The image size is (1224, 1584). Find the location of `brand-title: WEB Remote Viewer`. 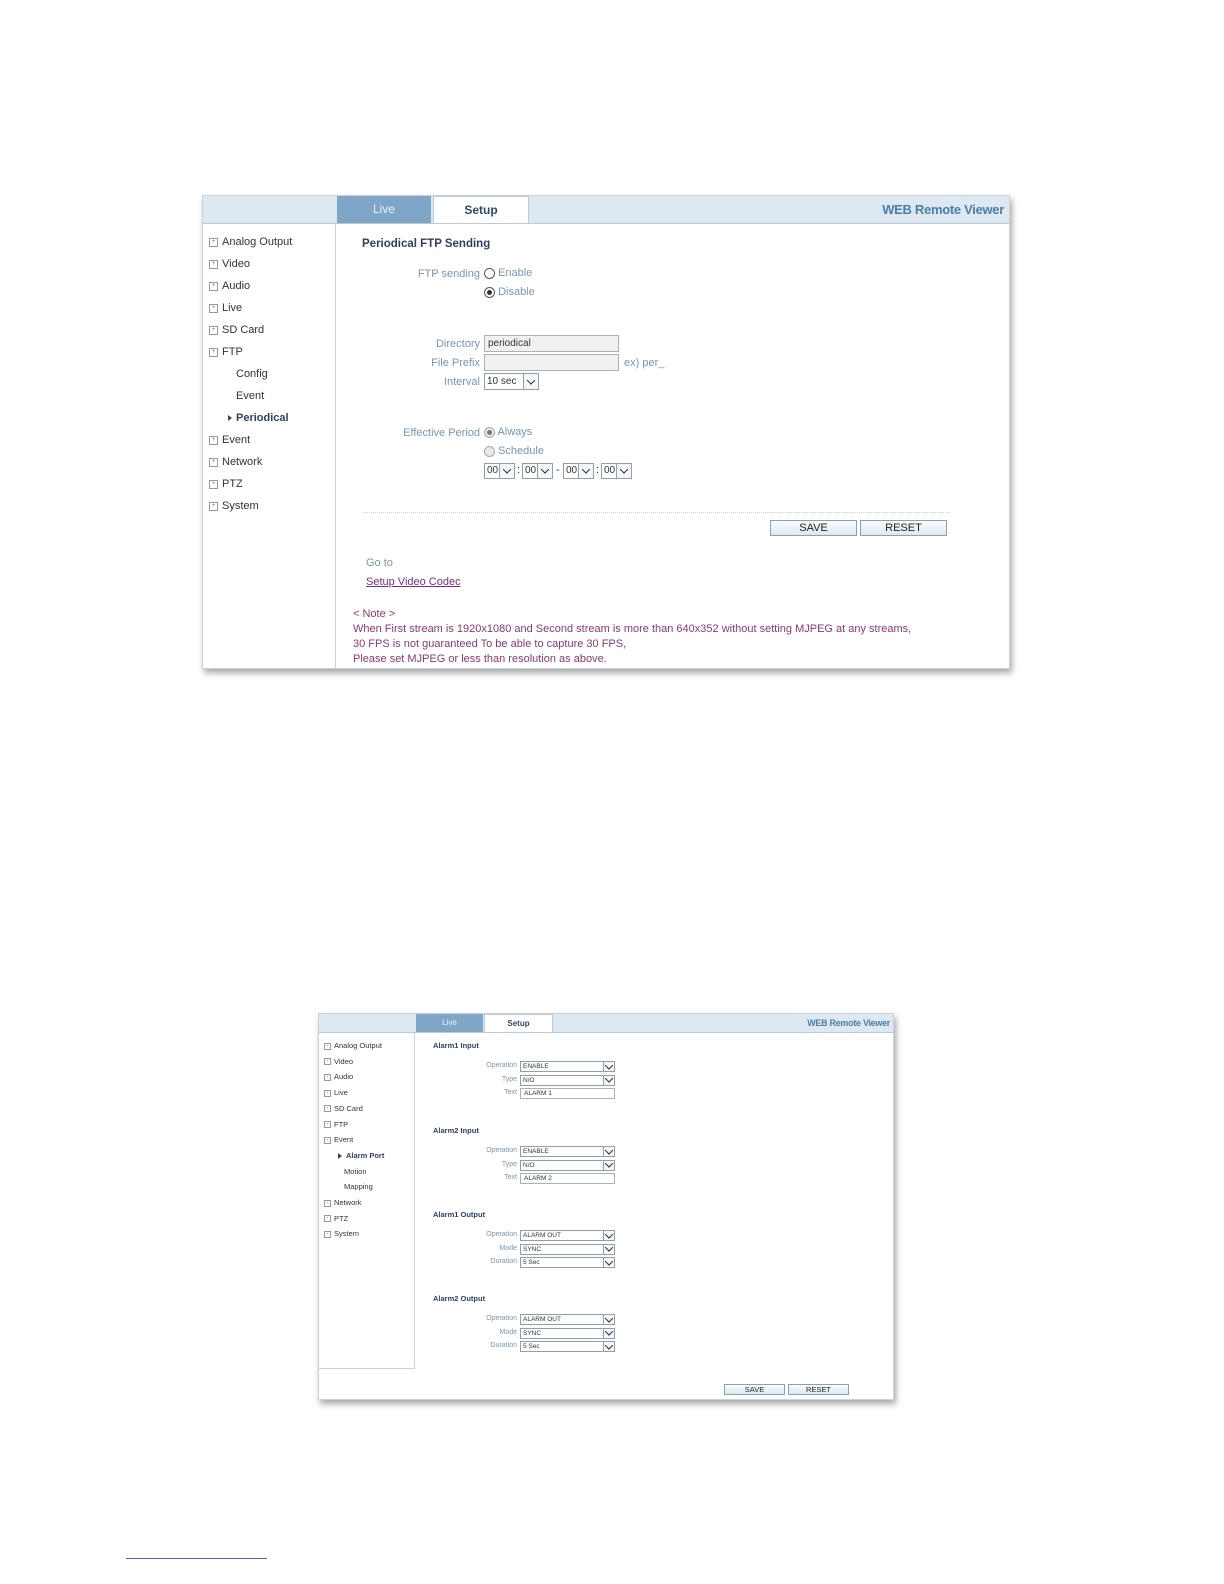

brand-title: WEB Remote Viewer is located at coordinates (943, 209).